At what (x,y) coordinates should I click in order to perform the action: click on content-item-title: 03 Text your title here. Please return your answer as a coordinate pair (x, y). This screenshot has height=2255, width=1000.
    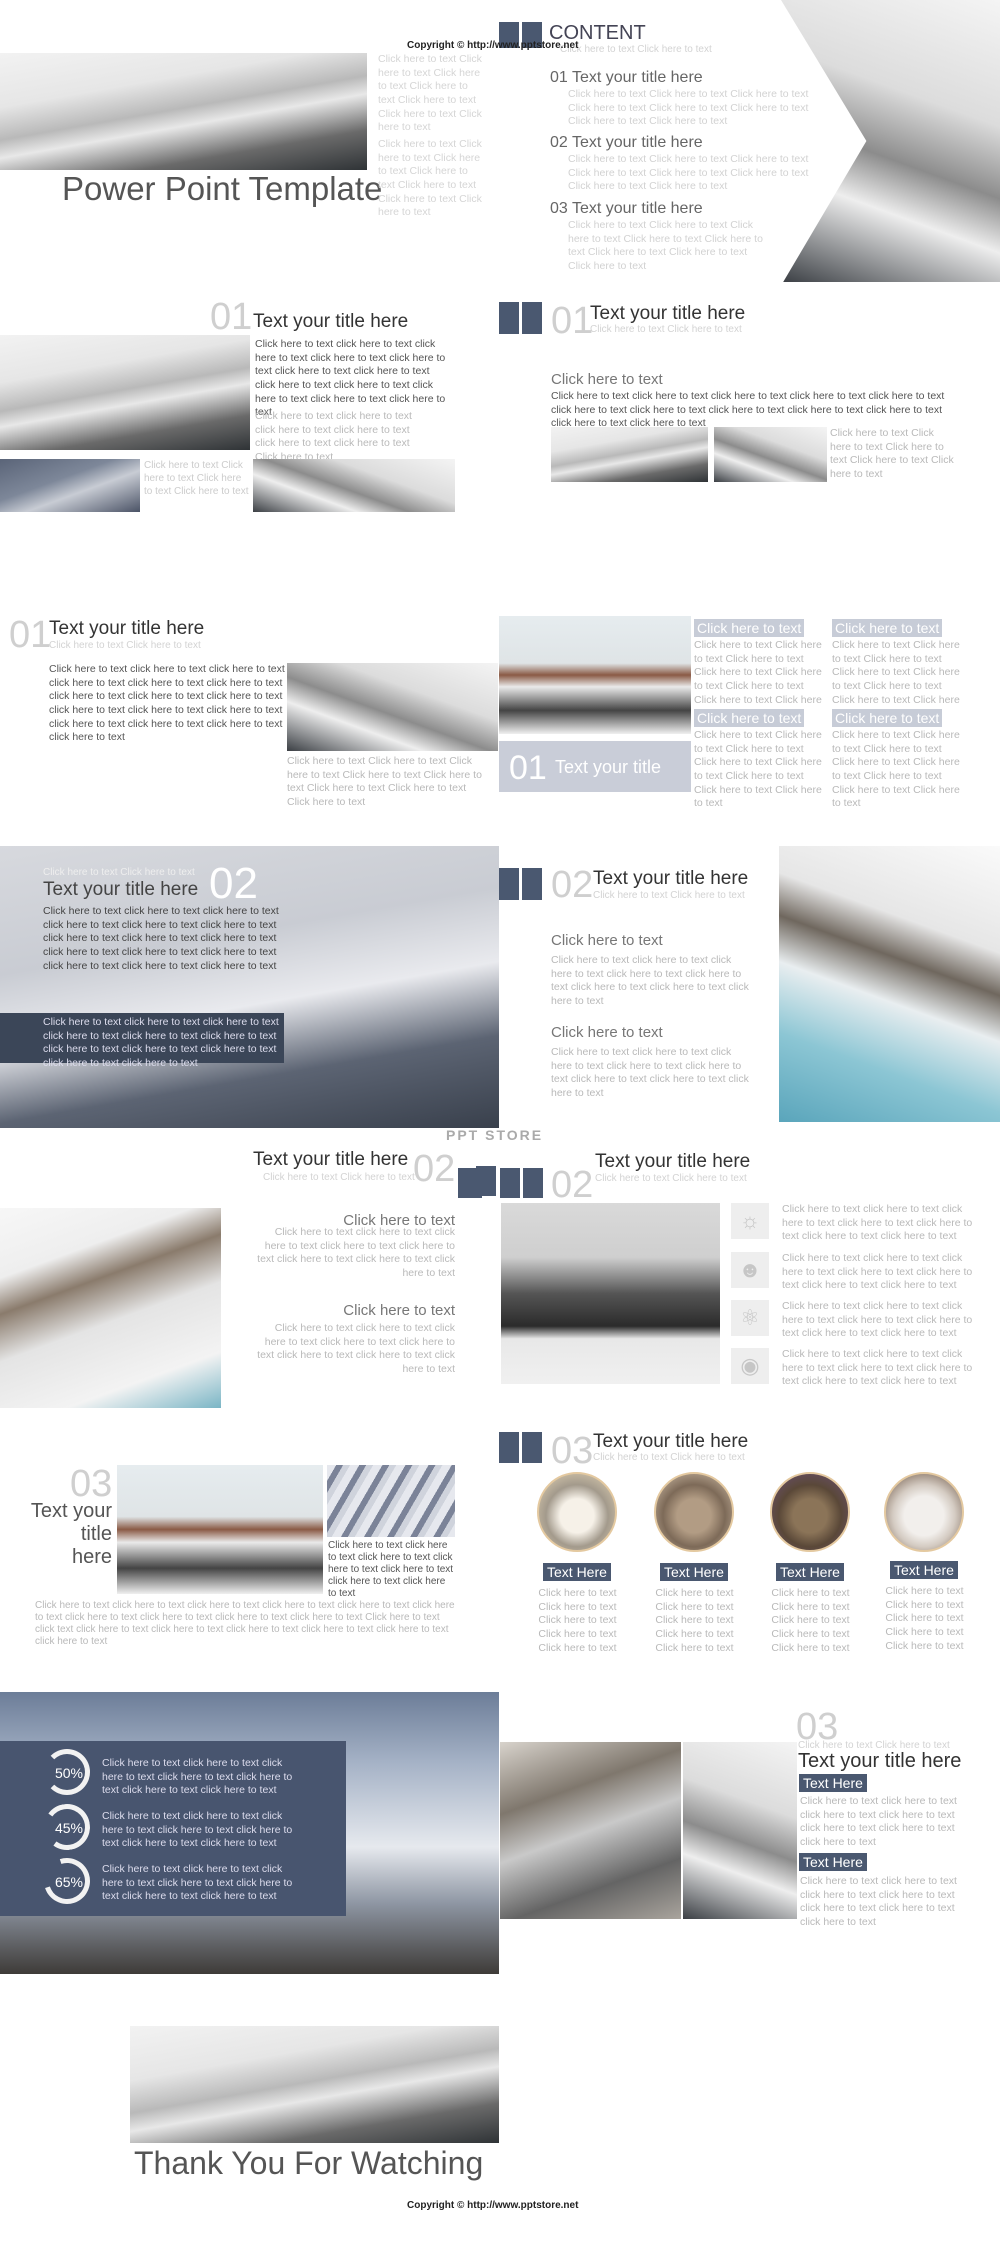
    Looking at the image, I should click on (626, 208).